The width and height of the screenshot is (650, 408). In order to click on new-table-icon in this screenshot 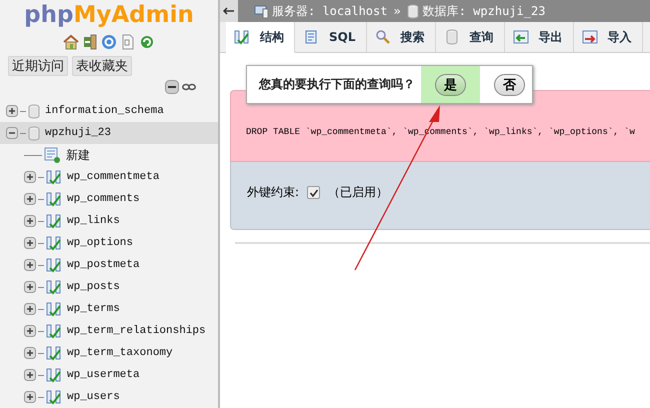, I will do `click(52, 155)`.